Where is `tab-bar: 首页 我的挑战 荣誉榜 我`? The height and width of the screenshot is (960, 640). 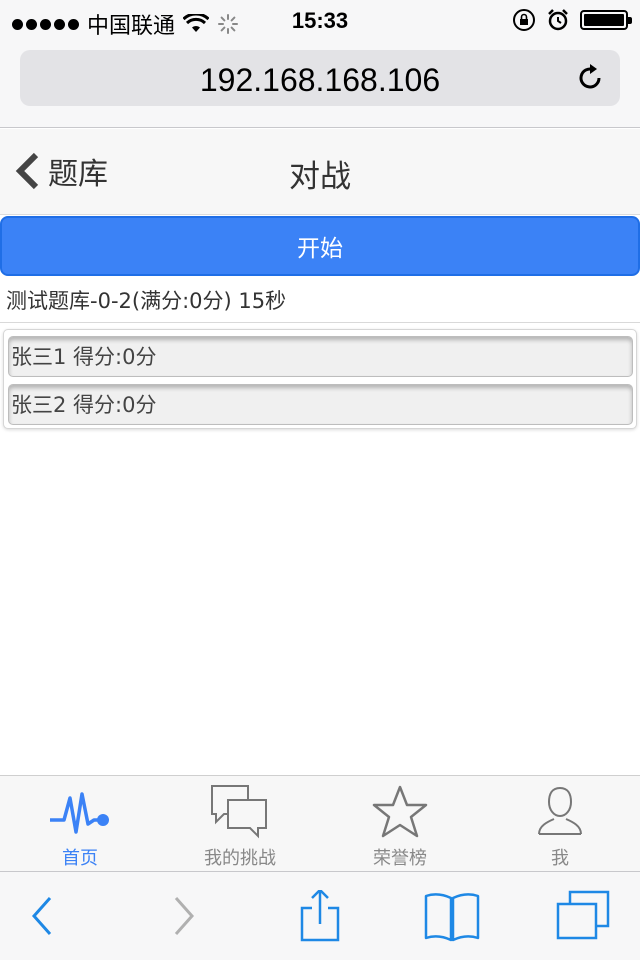 tab-bar: 首页 我的挑战 荣誉榜 我 is located at coordinates (320, 823).